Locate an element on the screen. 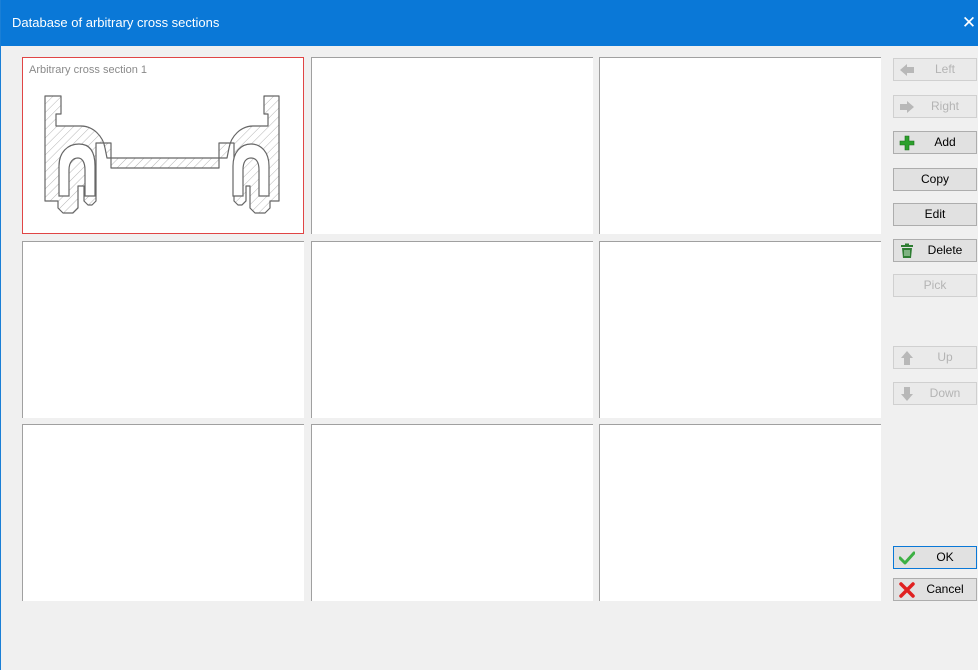 The height and width of the screenshot is (670, 978). cancel-label: Cancel is located at coordinates (945, 589).